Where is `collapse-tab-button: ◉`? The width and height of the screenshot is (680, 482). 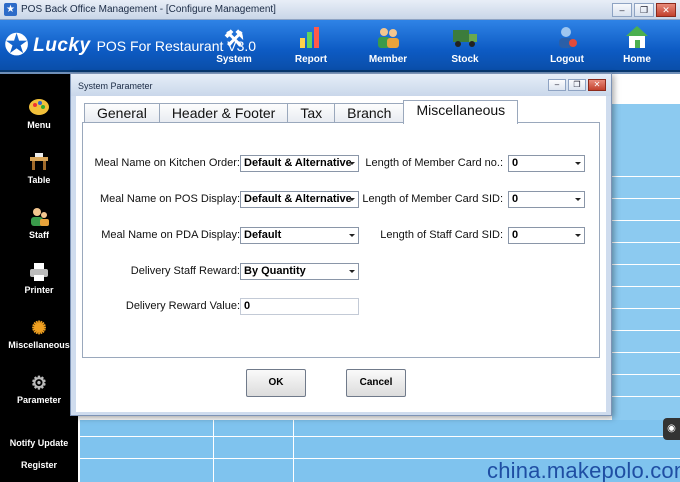
collapse-tab-button: ◉ is located at coordinates (671, 429).